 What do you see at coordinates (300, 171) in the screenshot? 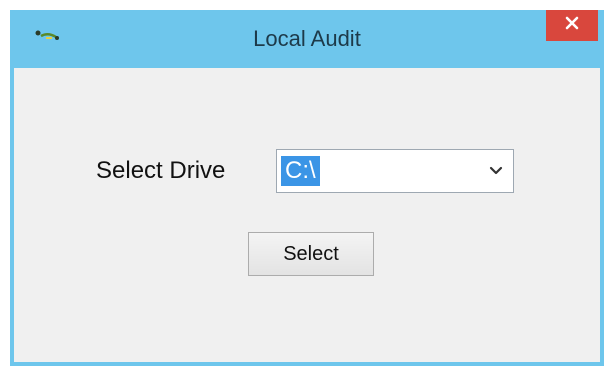
I see `drive-dropdown-value: C:\` at bounding box center [300, 171].